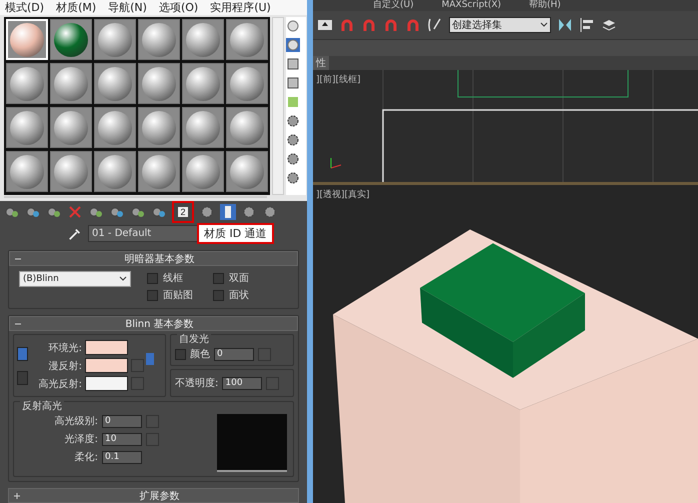 This screenshot has width=698, height=503. I want to click on horizontal-scrollbar, so click(135, 197).